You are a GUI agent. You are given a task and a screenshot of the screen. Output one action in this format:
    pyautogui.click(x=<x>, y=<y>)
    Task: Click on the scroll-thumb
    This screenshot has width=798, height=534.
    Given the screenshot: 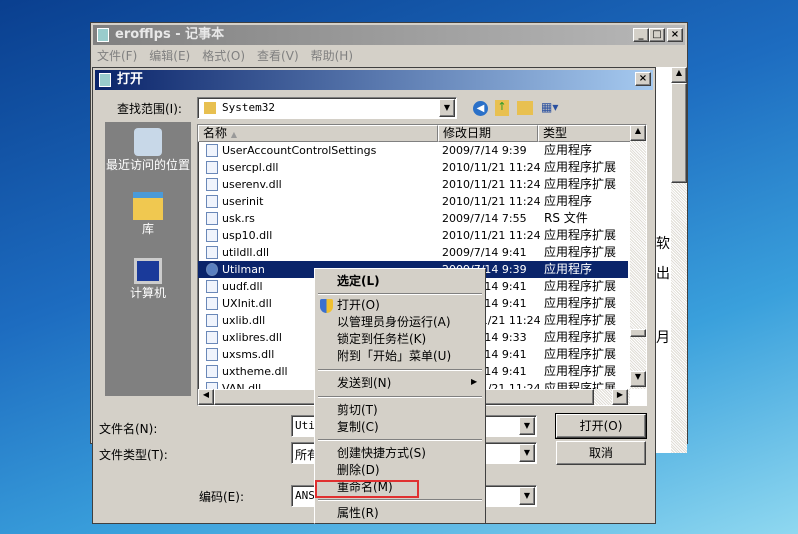 What is the action you would take?
    pyautogui.click(x=638, y=333)
    